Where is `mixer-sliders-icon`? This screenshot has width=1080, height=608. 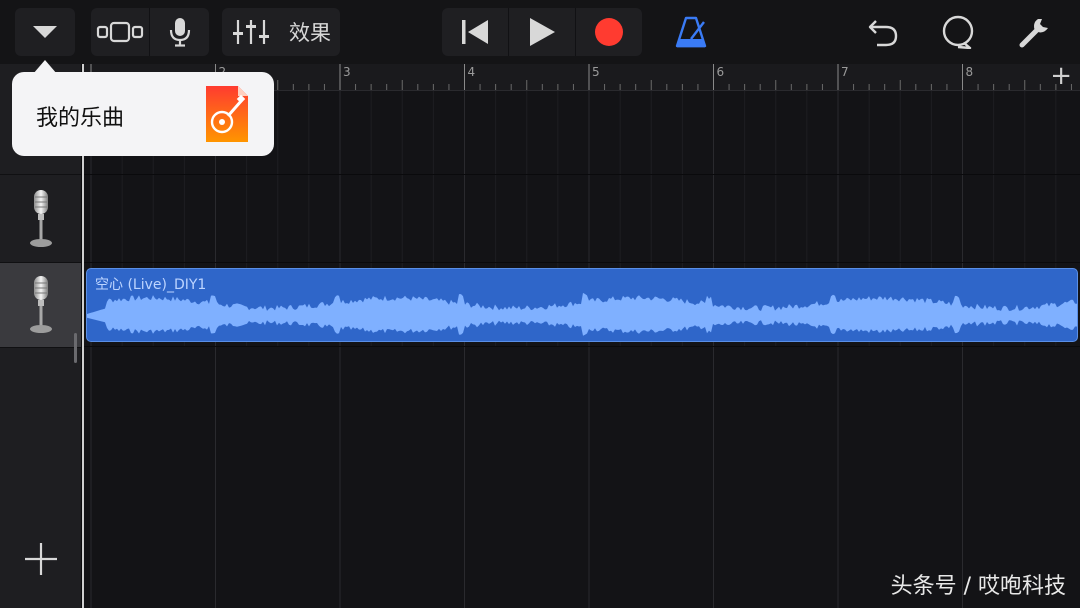
mixer-sliders-icon is located at coordinates (251, 32).